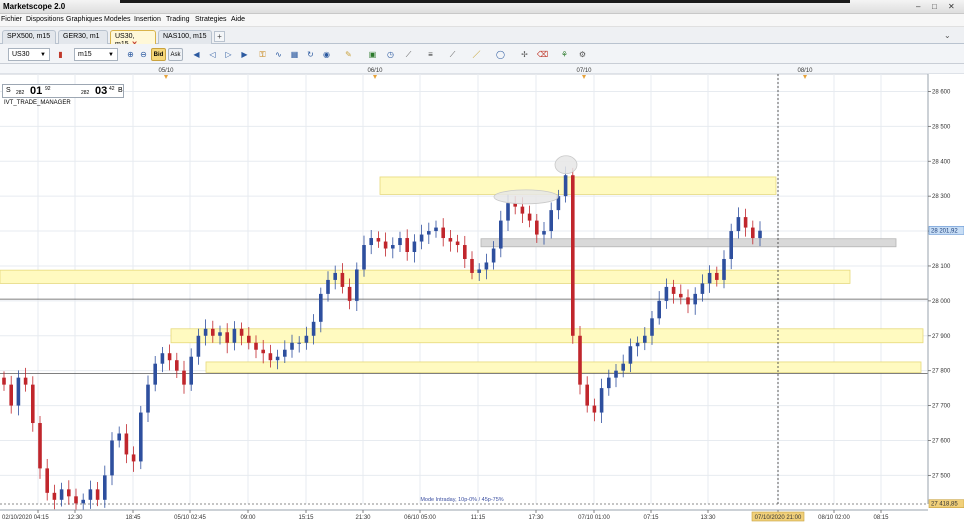  I want to click on crosshair-icon: ✢, so click(524, 54).